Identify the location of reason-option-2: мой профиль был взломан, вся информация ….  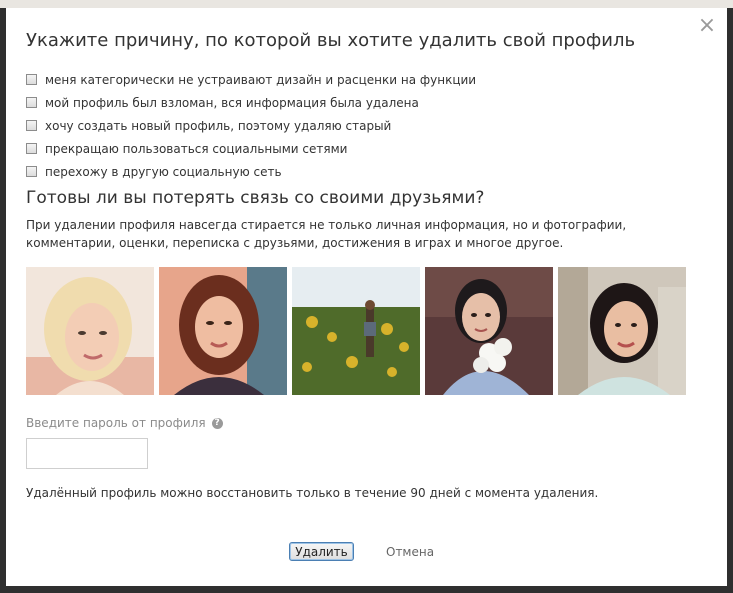
(251, 102).